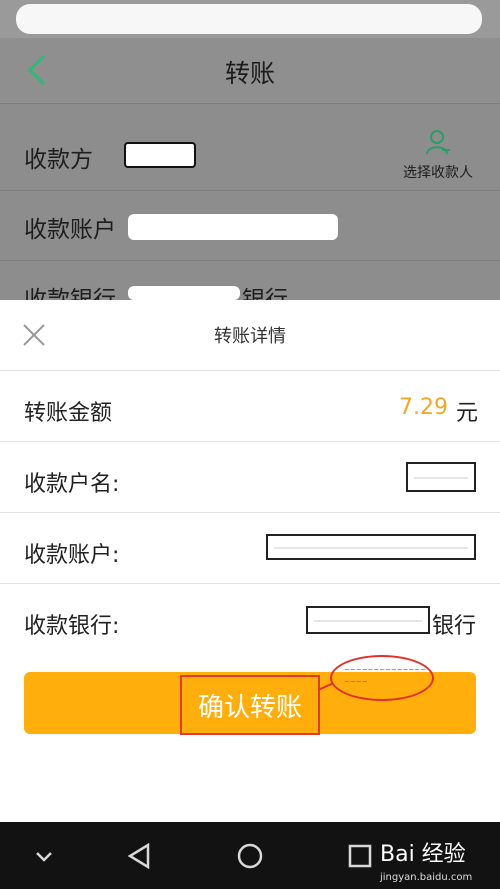 The image size is (500, 889). What do you see at coordinates (70, 230) in the screenshot?
I see `account-label: 收款账户` at bounding box center [70, 230].